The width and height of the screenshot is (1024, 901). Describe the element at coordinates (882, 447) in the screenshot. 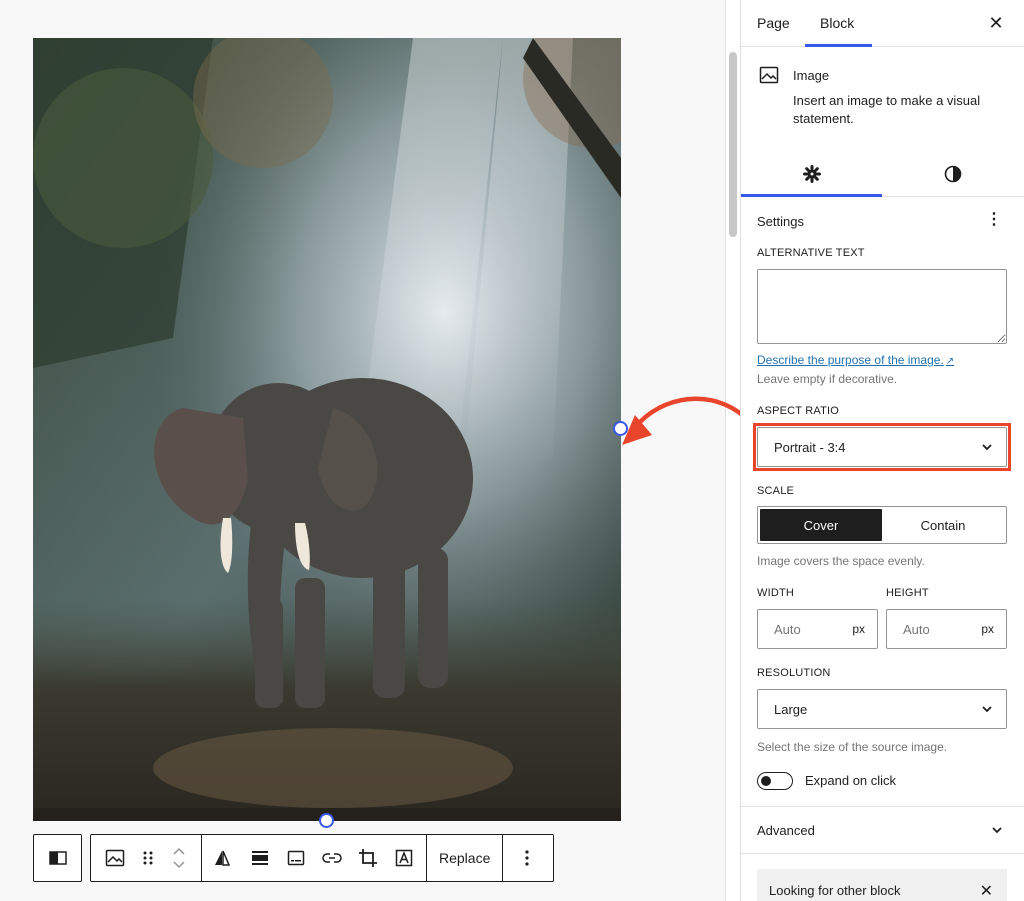

I see `aspect-ratio-select: Portrait - 3:4` at that location.